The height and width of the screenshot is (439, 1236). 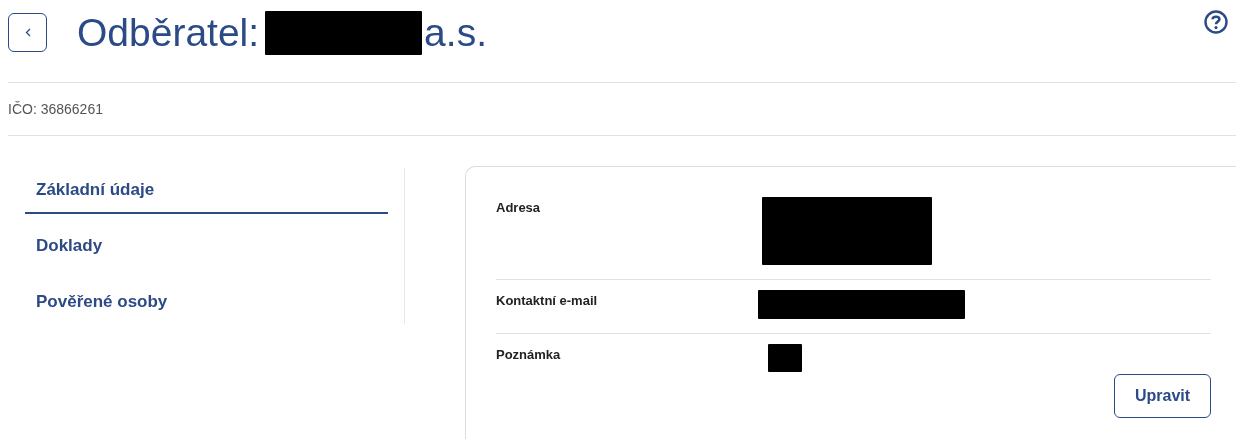 What do you see at coordinates (529, 354) in the screenshot?
I see `field-label: Poznámka` at bounding box center [529, 354].